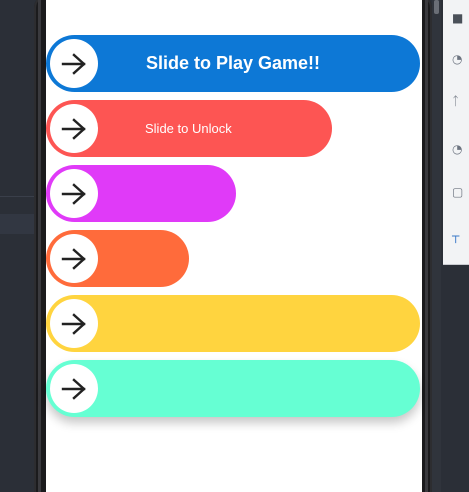 The image size is (469, 492). I want to click on device-bezel-left, so click(39, 246).